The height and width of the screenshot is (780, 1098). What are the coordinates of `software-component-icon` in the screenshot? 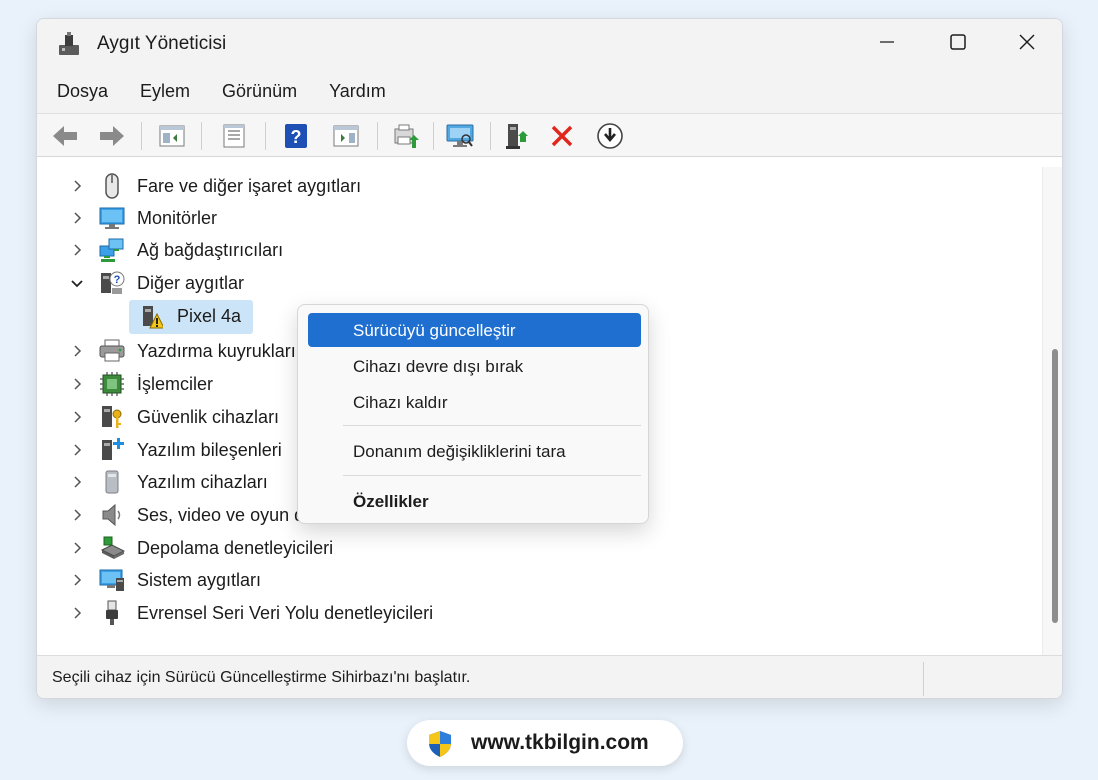 It's located at (112, 450).